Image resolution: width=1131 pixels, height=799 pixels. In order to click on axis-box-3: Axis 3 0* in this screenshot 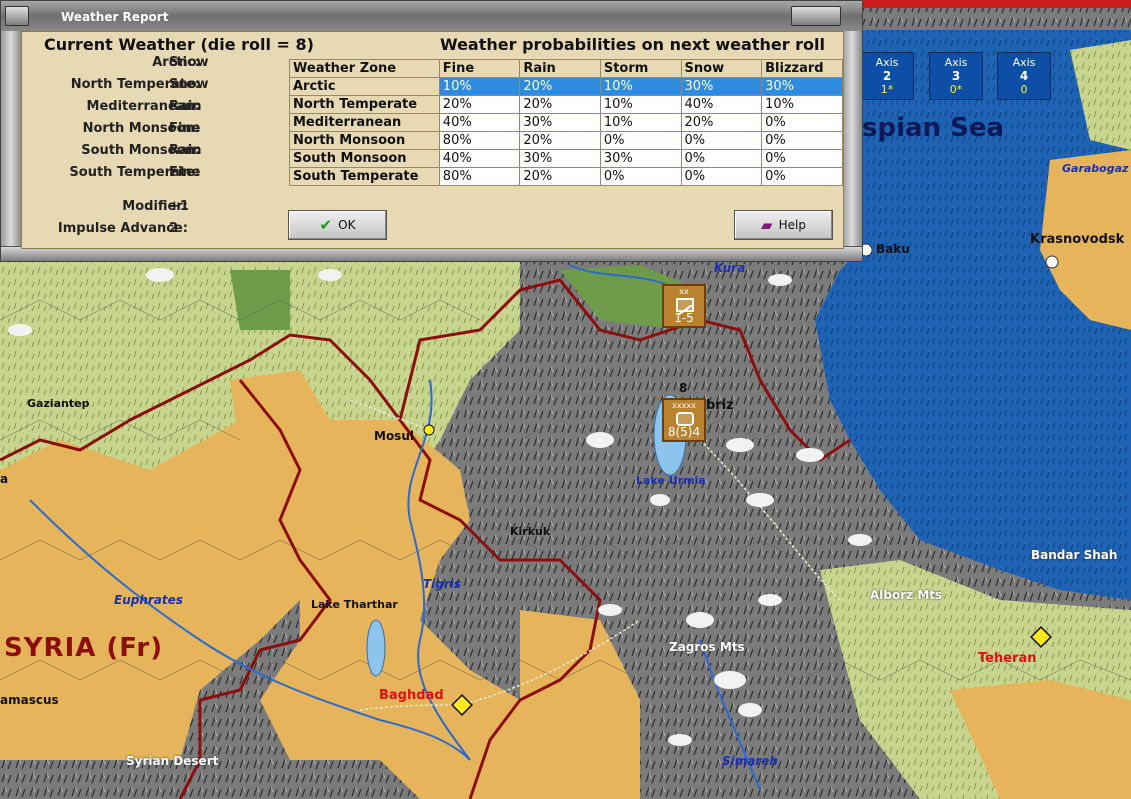, I will do `click(956, 76)`.